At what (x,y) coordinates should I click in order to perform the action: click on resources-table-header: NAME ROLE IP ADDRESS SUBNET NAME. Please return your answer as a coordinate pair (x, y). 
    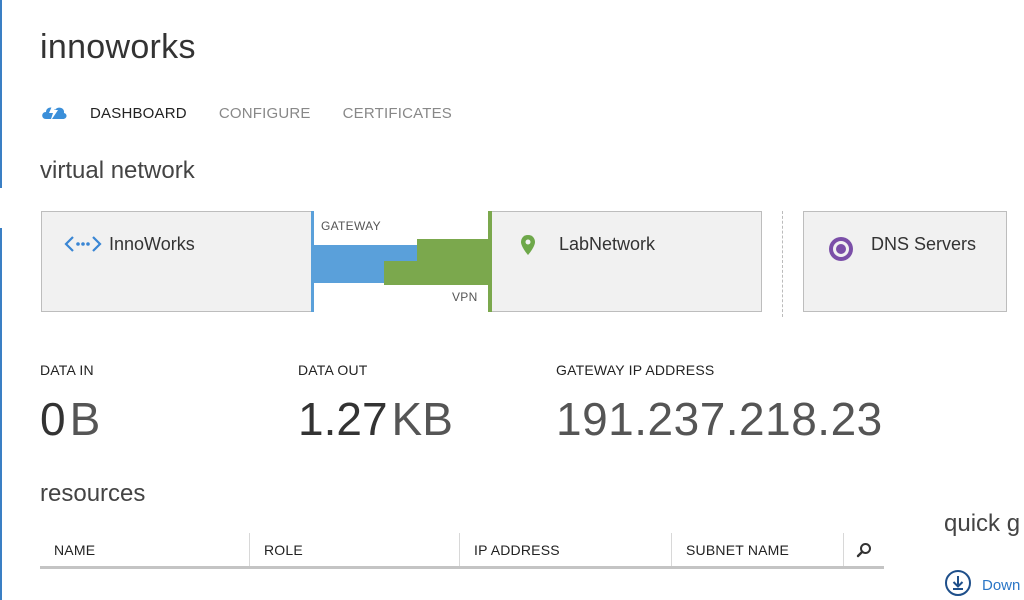
    Looking at the image, I should click on (462, 551).